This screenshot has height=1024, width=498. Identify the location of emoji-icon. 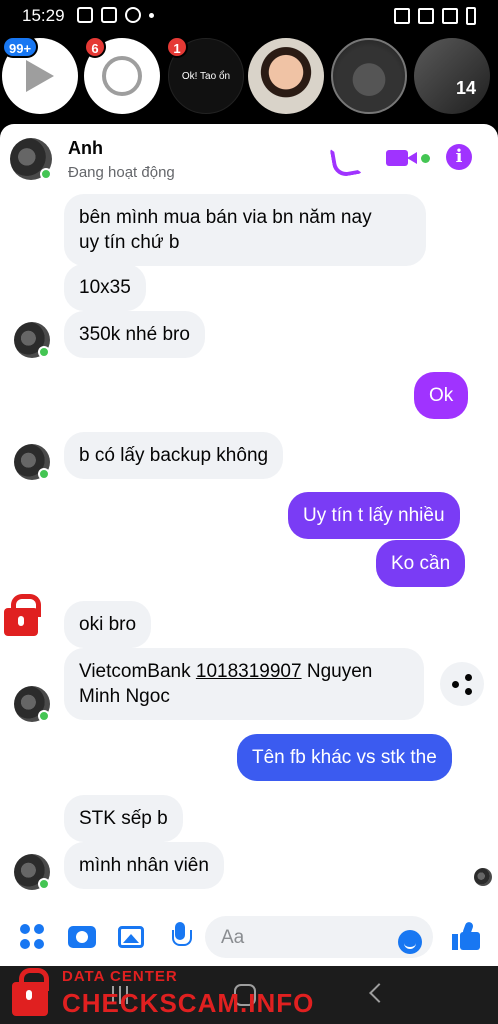
(410, 942).